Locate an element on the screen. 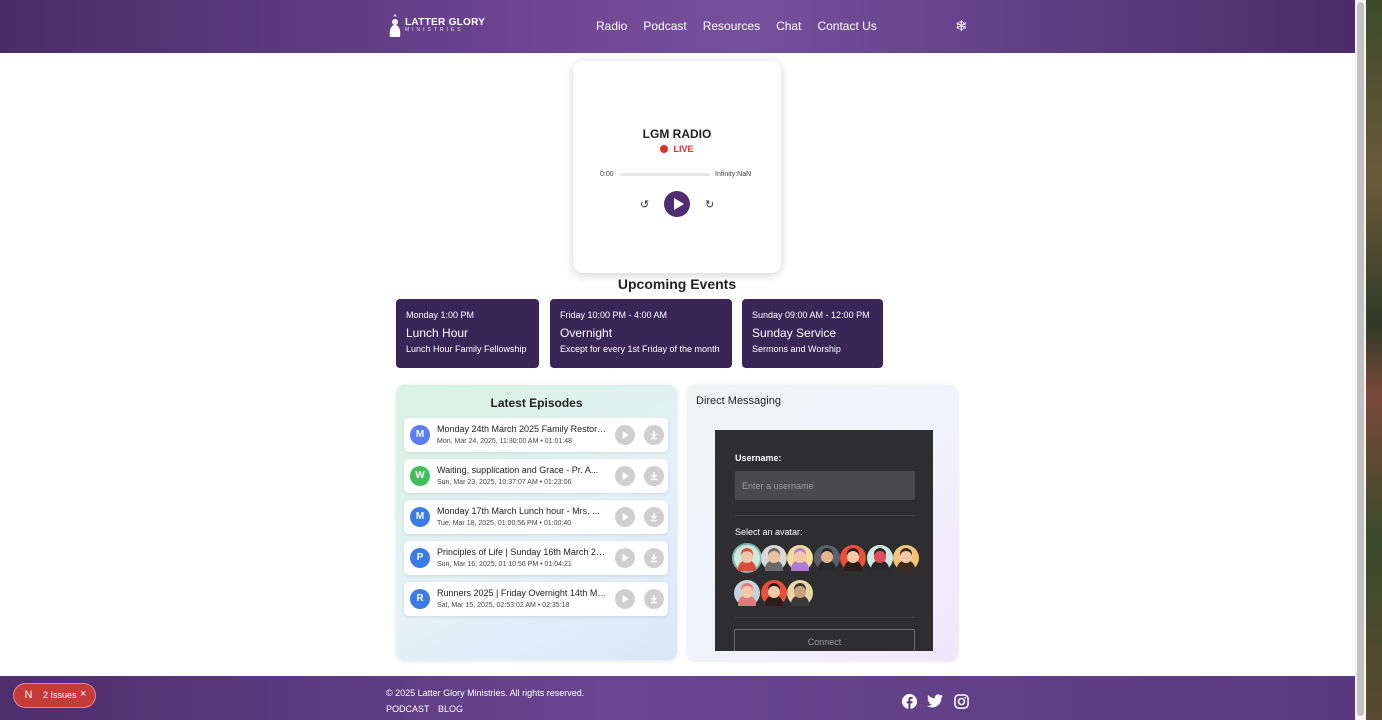 The width and height of the screenshot is (1382, 720). event-name: Overnight is located at coordinates (586, 333).